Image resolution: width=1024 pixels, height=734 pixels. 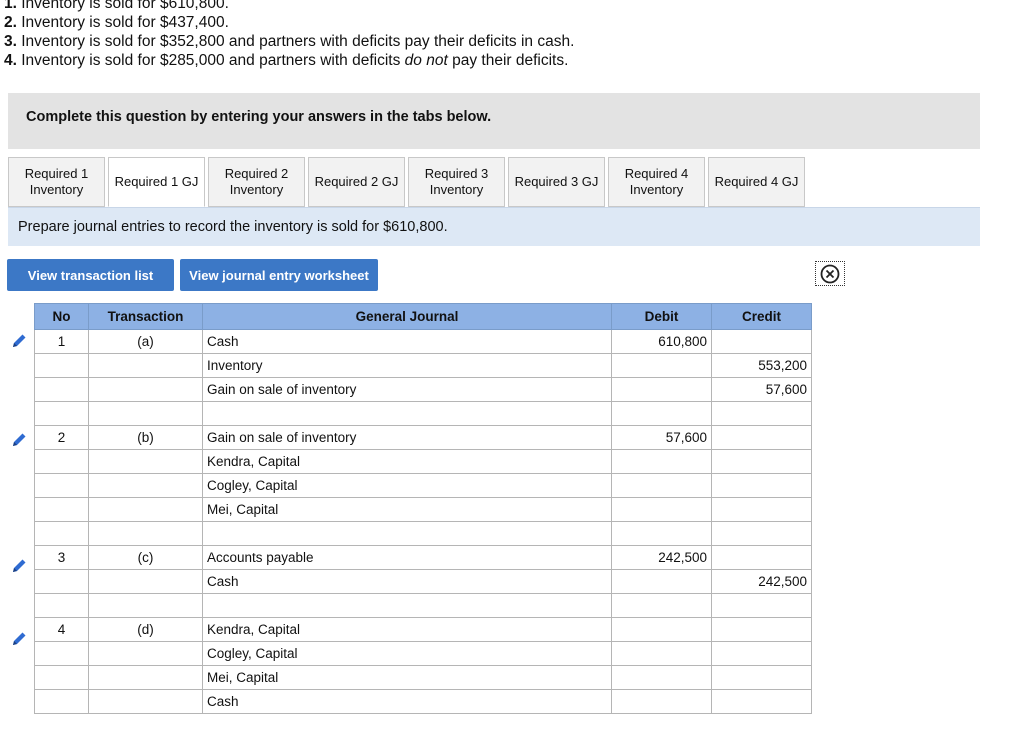 What do you see at coordinates (145, 341) in the screenshot?
I see `transaction-cell: (a)` at bounding box center [145, 341].